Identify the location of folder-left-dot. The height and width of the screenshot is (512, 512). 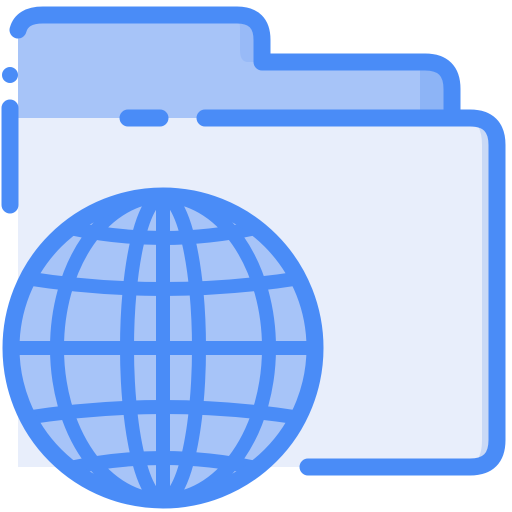
(10, 75).